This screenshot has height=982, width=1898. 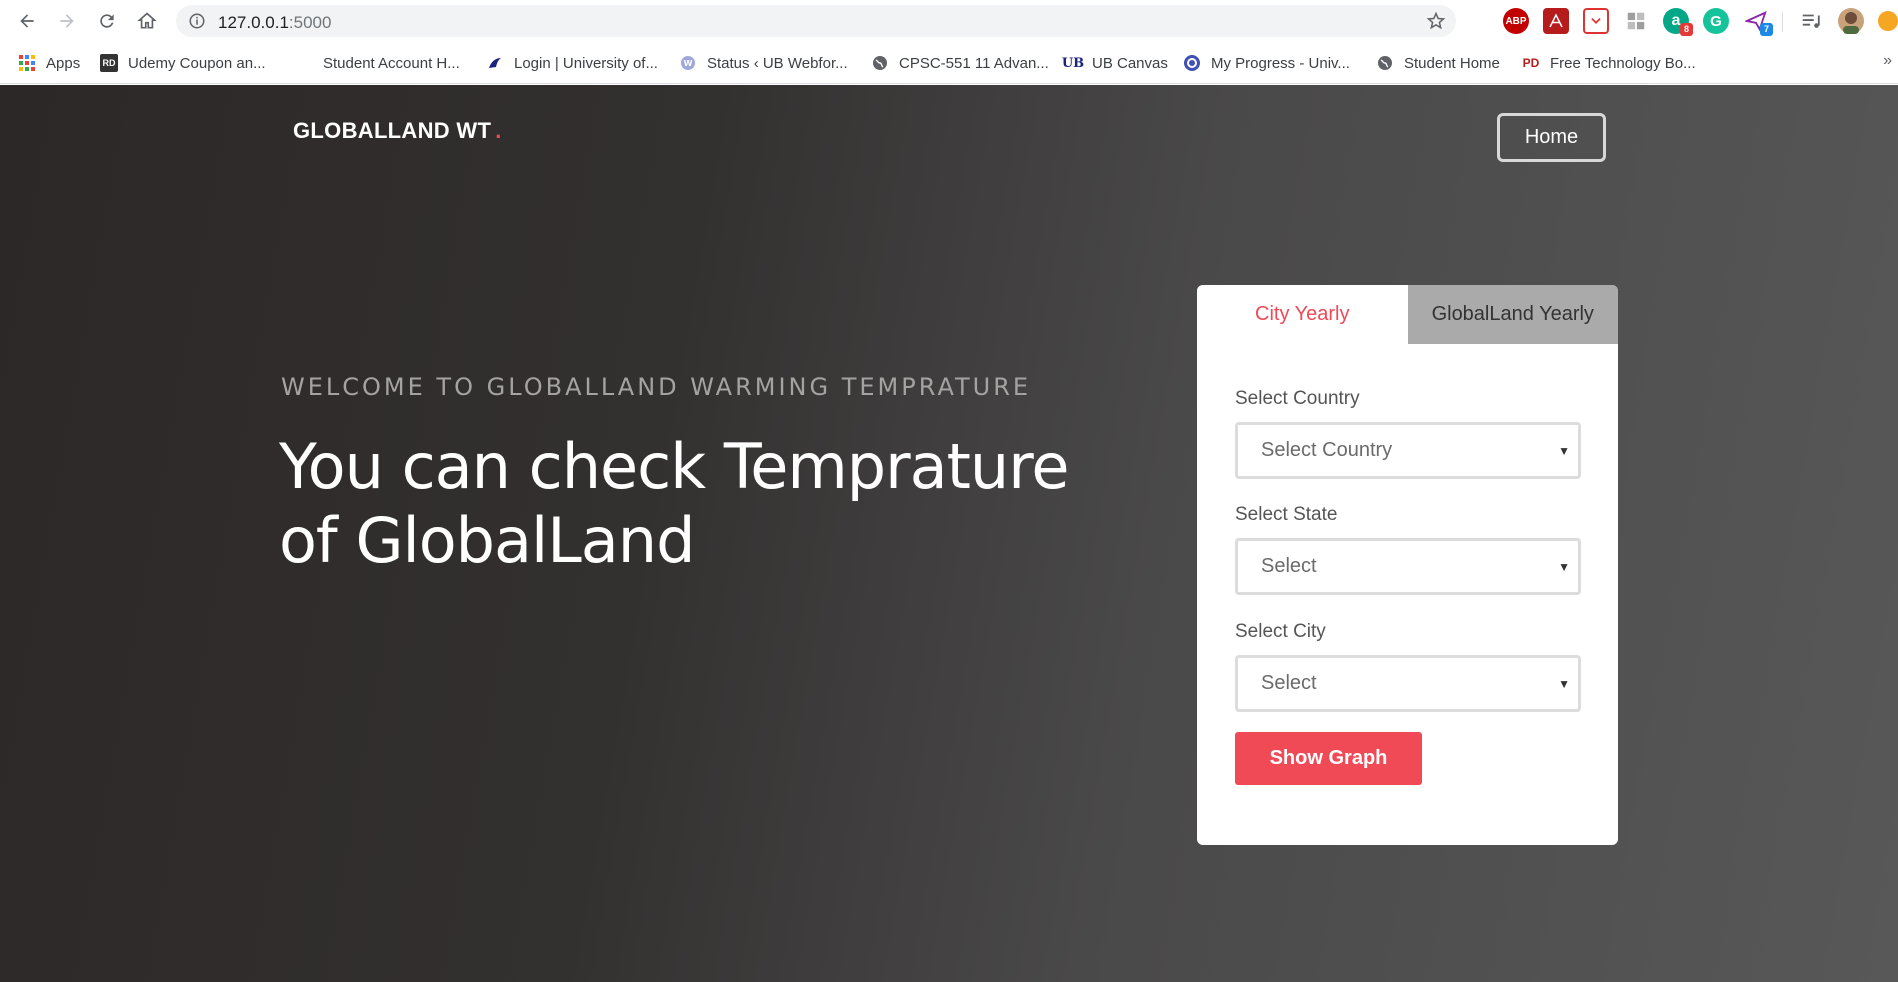 I want to click on headline-line-1: You can check Temprature, so click(x=674, y=466).